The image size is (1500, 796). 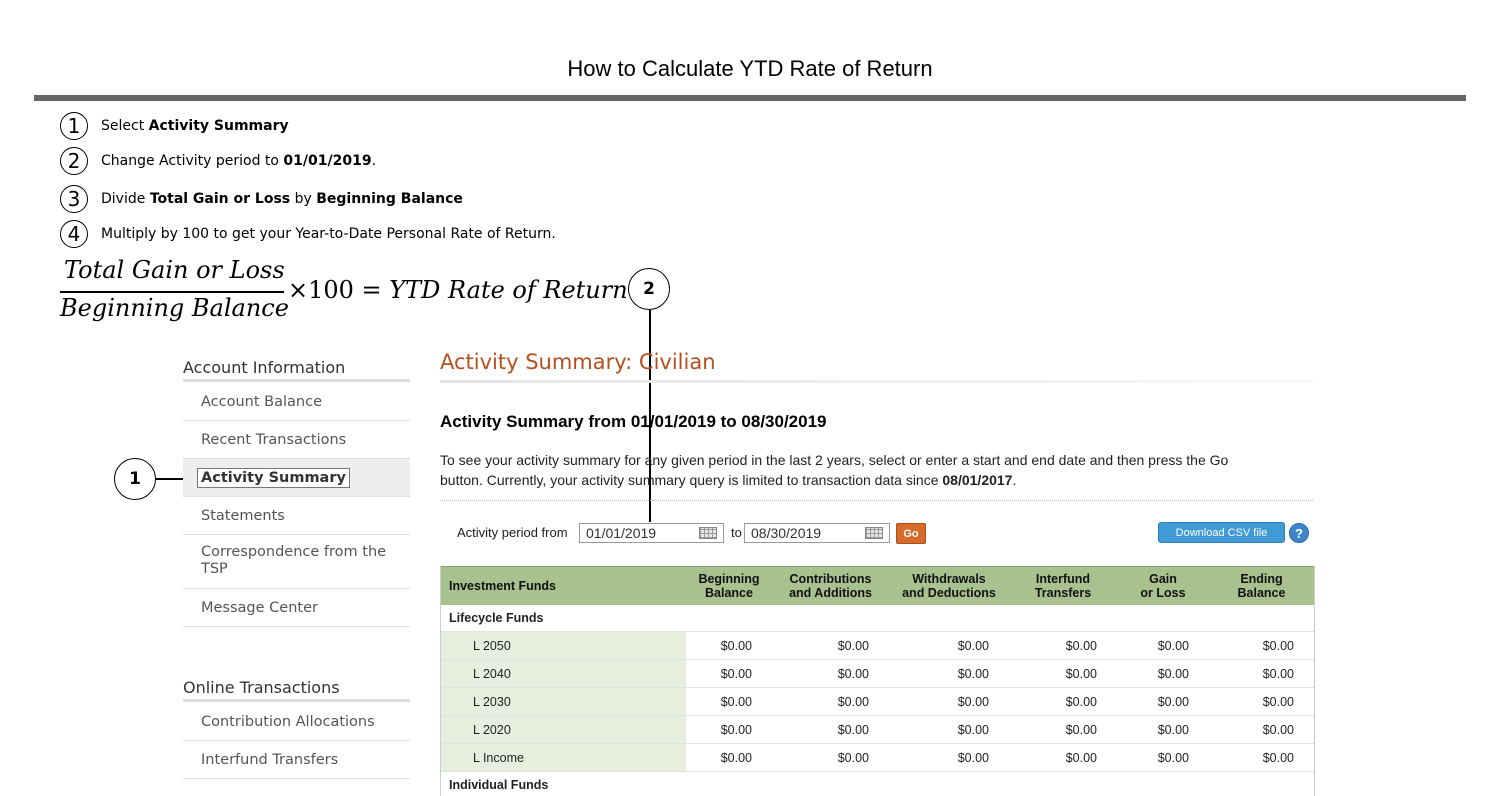 What do you see at coordinates (122, 126) in the screenshot?
I see `step-text: Select` at bounding box center [122, 126].